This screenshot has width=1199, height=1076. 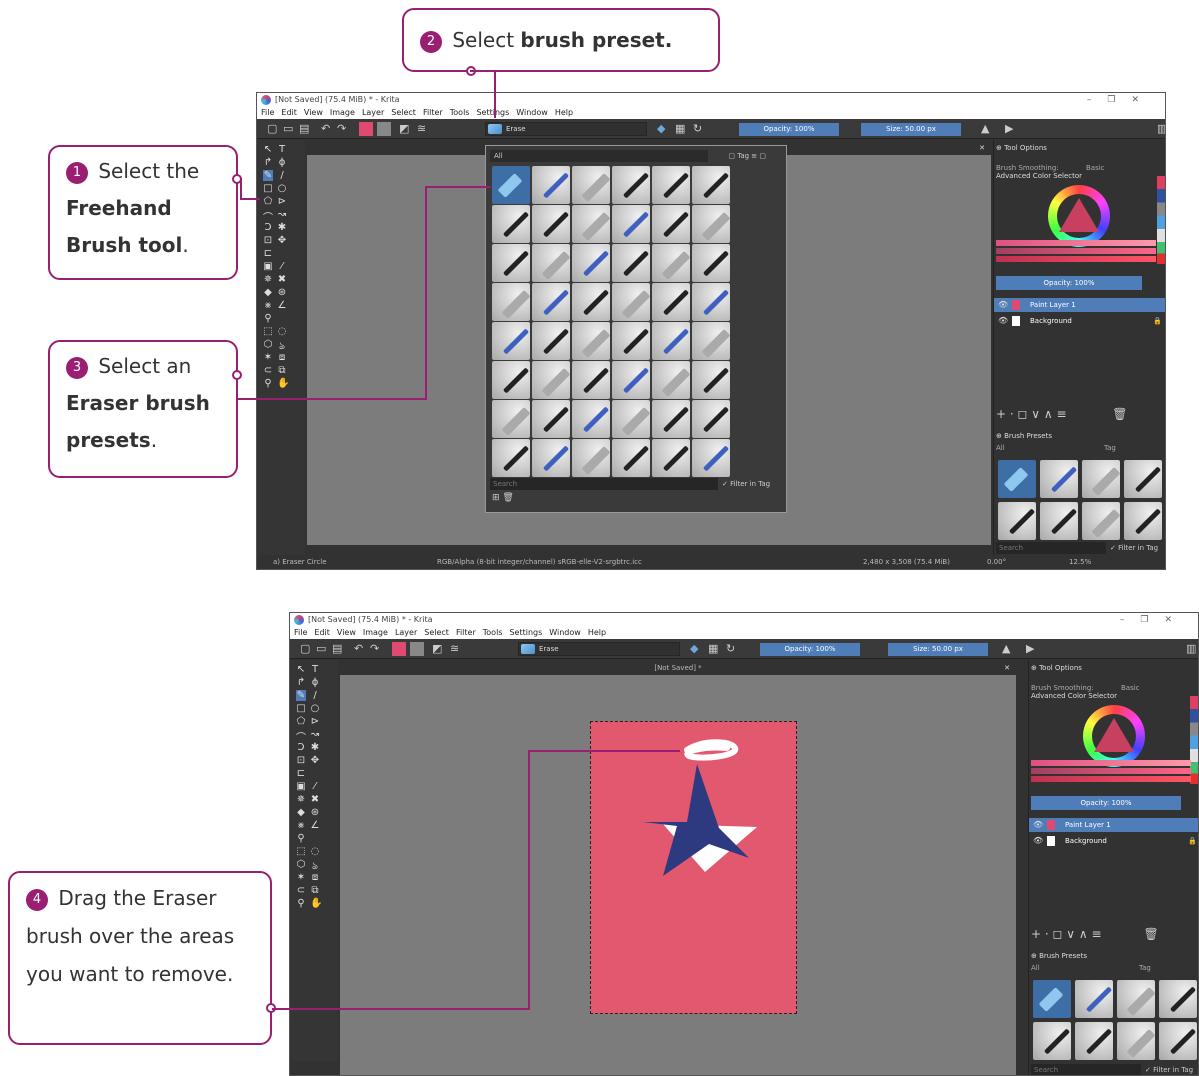 I want to click on multibrush-icon: ✱, so click(x=282, y=227).